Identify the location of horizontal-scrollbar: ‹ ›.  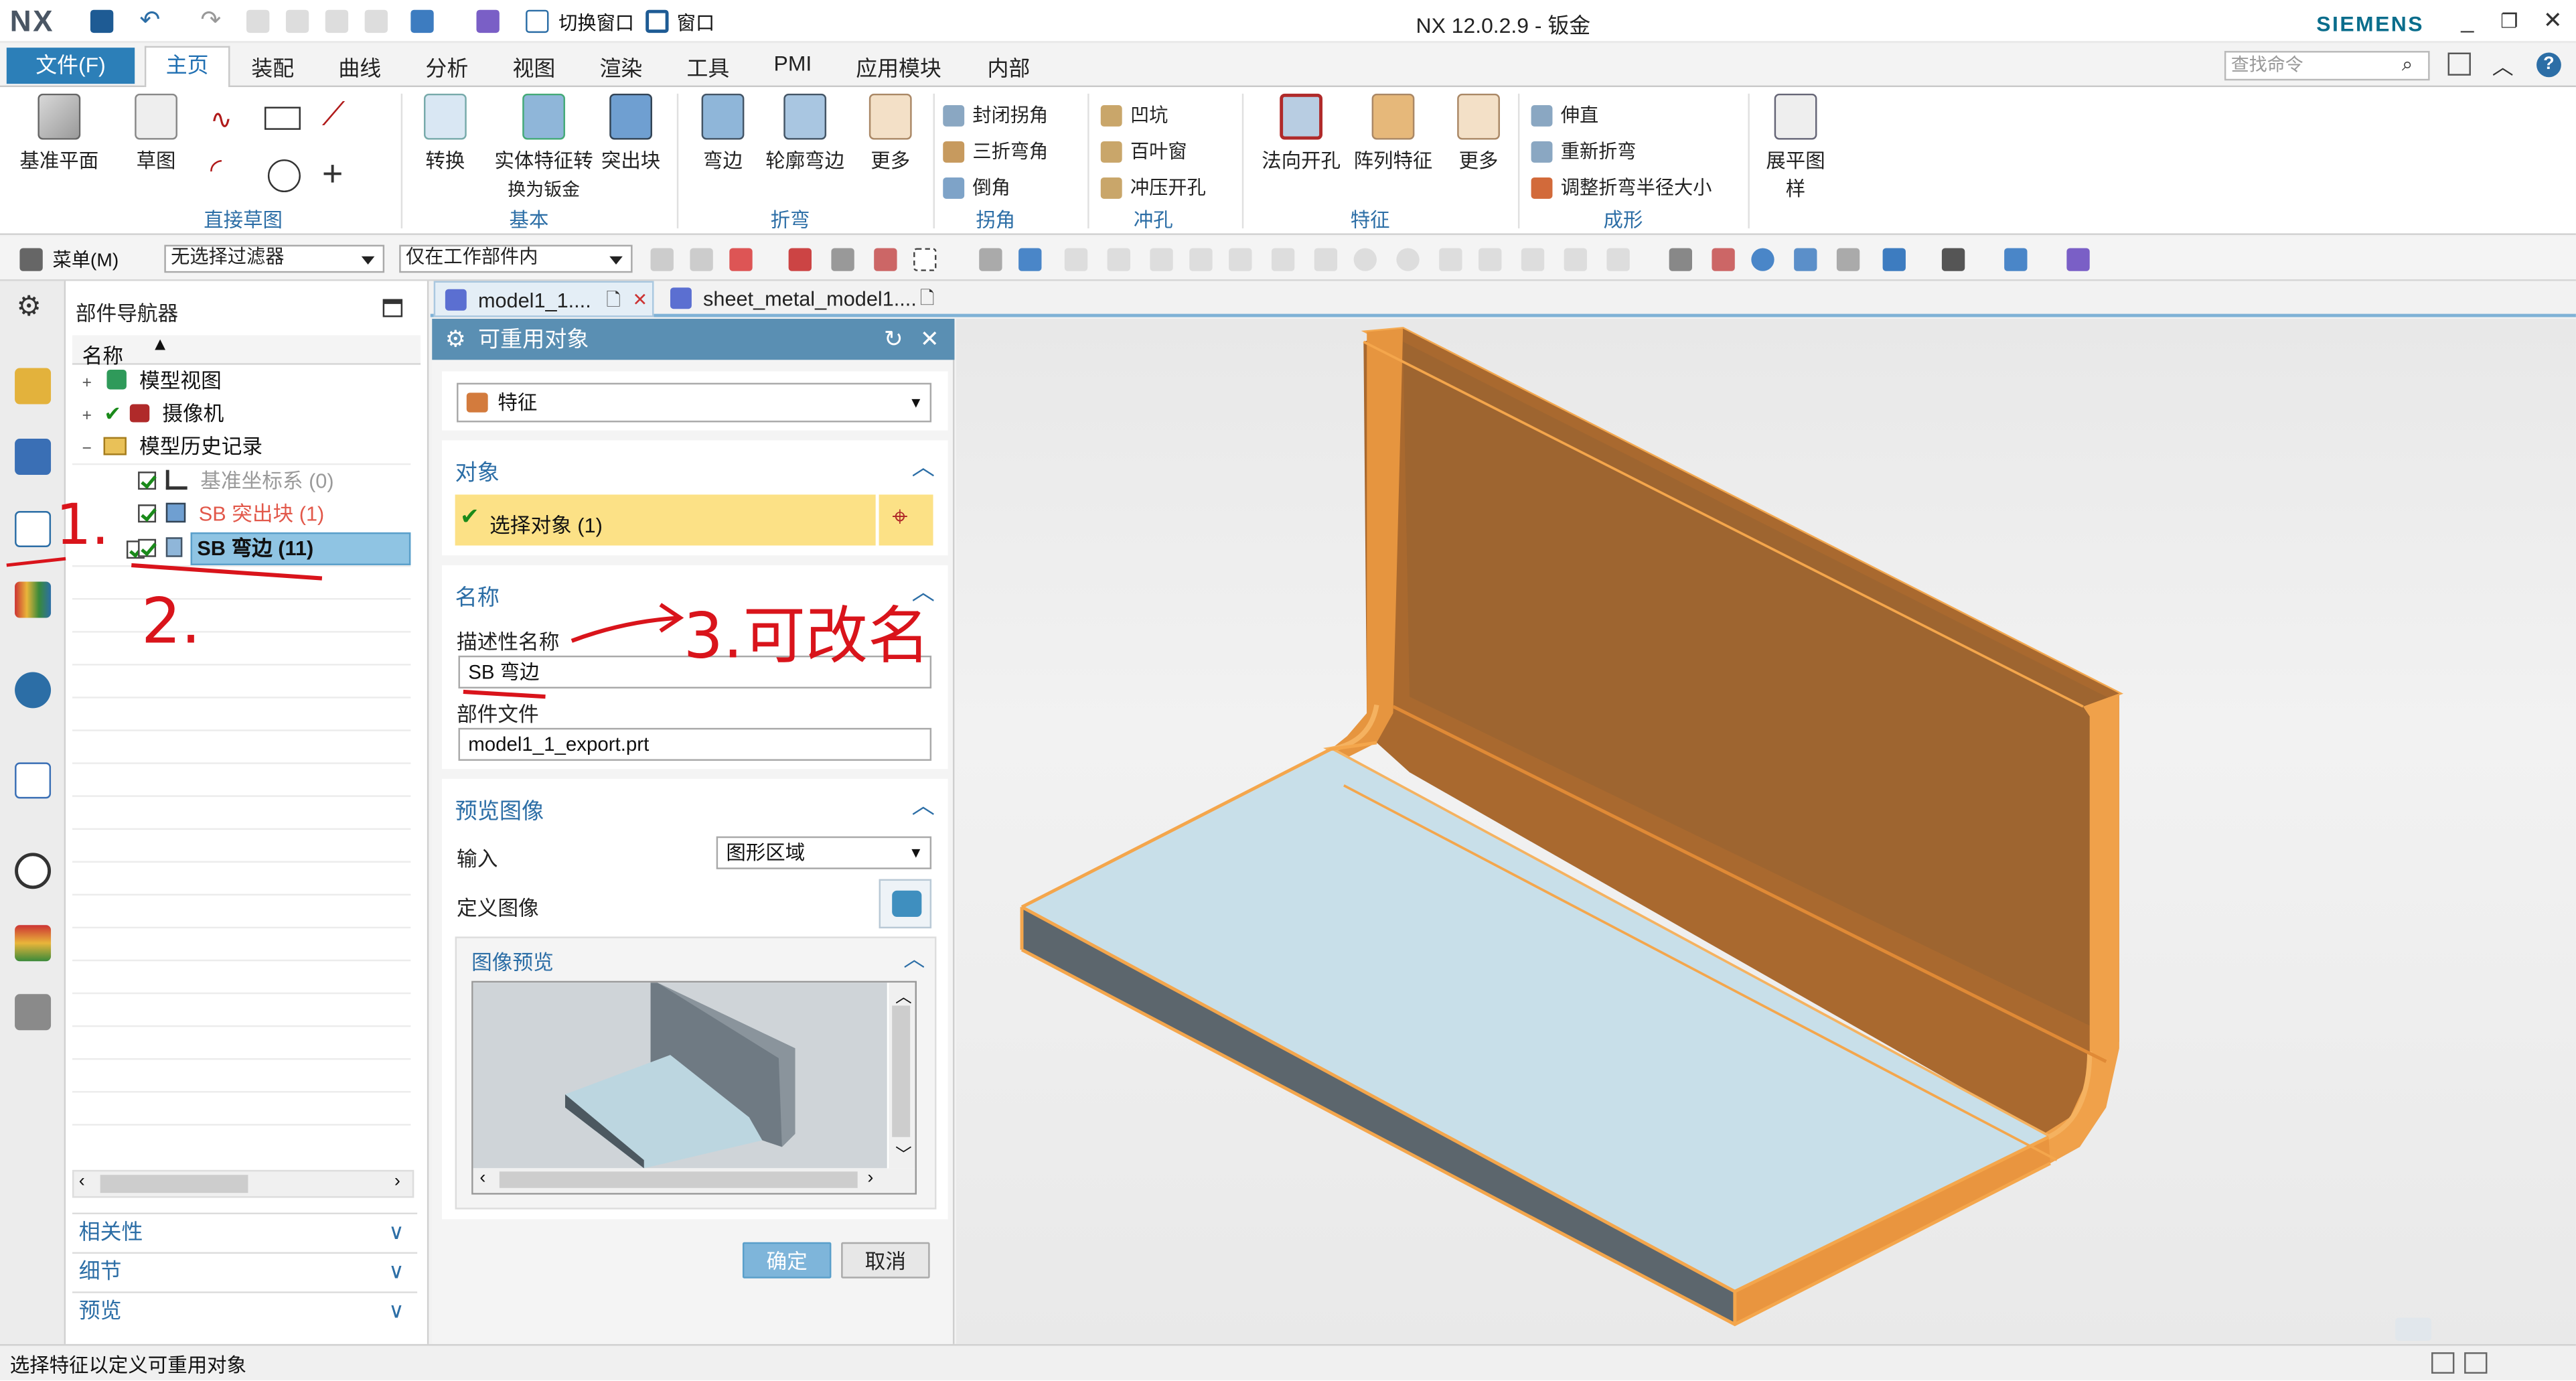
(243, 1183).